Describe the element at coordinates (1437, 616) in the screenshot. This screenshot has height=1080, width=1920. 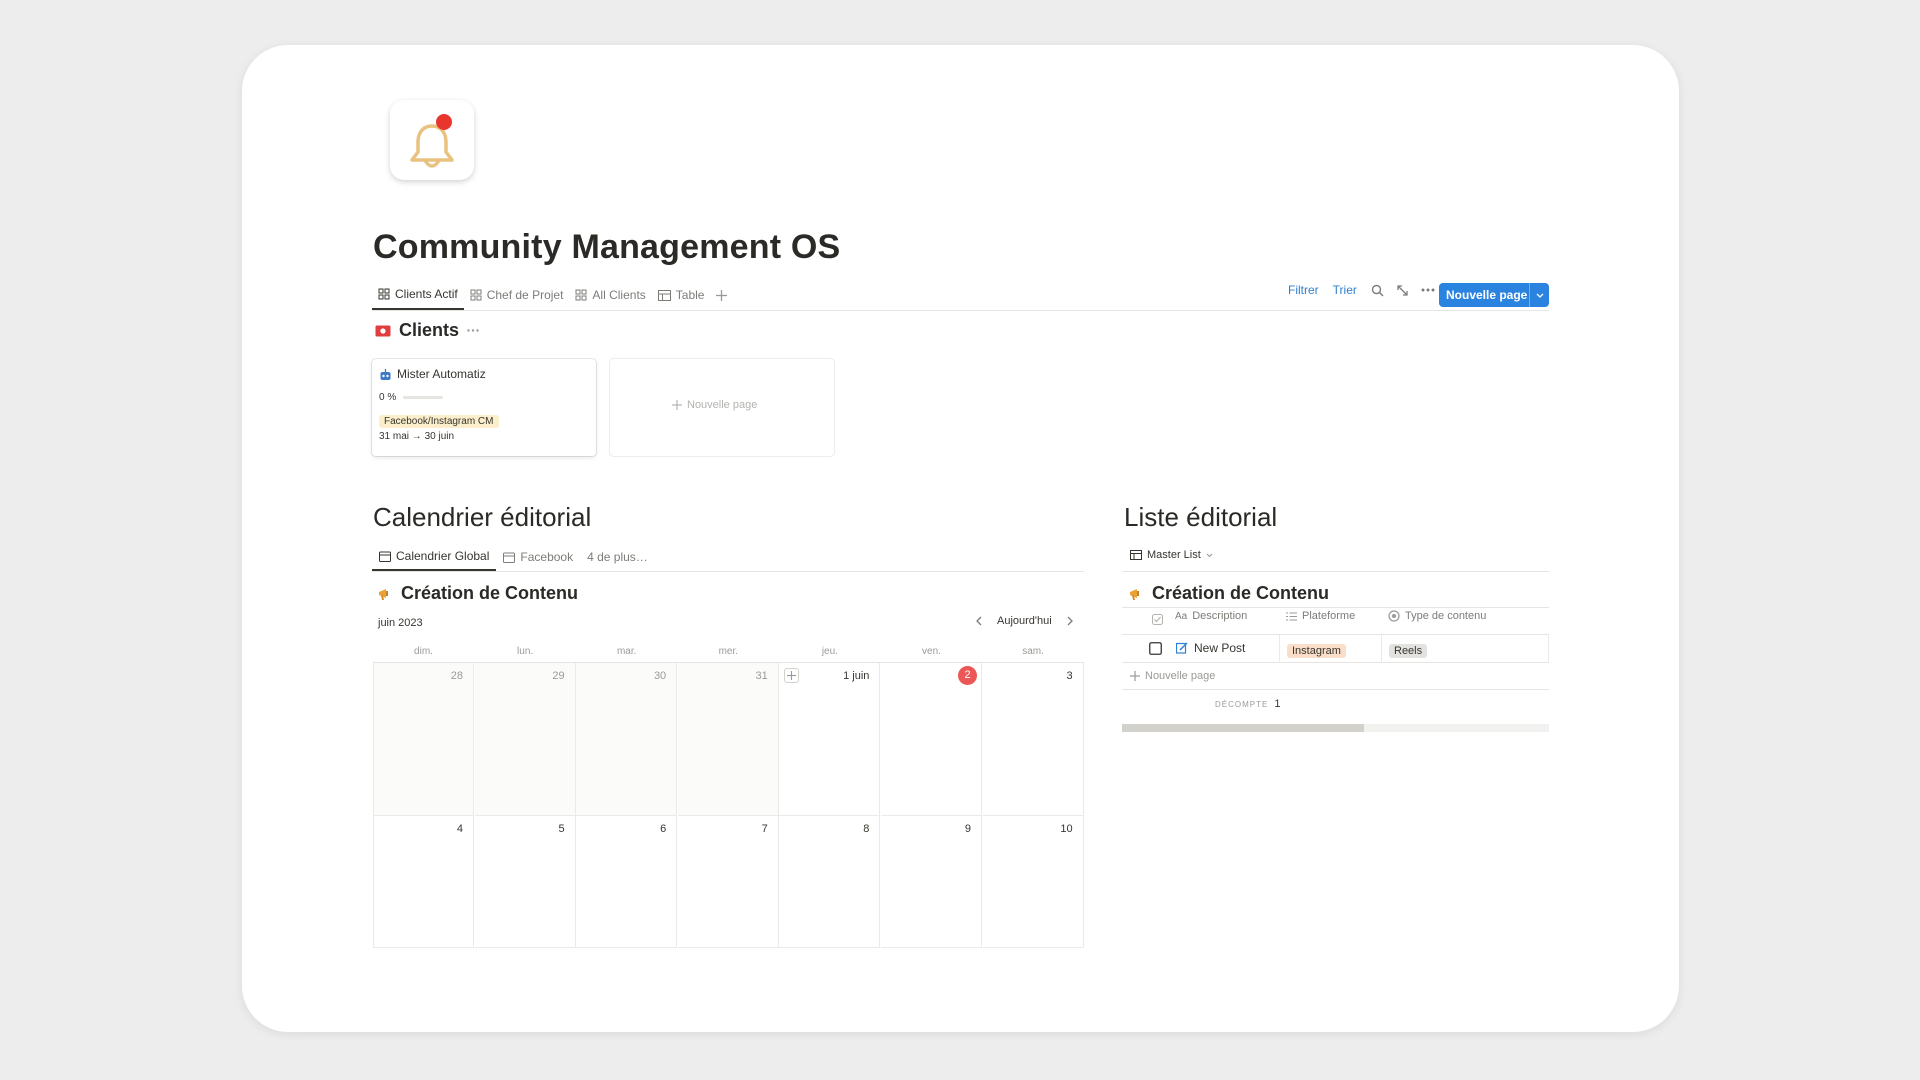
I see `col-type-de-contenu: Type de contenu` at that location.